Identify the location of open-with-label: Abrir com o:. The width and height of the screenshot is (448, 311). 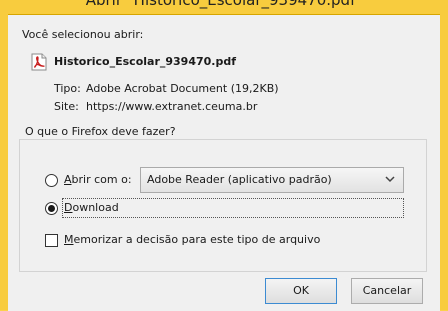
(98, 179).